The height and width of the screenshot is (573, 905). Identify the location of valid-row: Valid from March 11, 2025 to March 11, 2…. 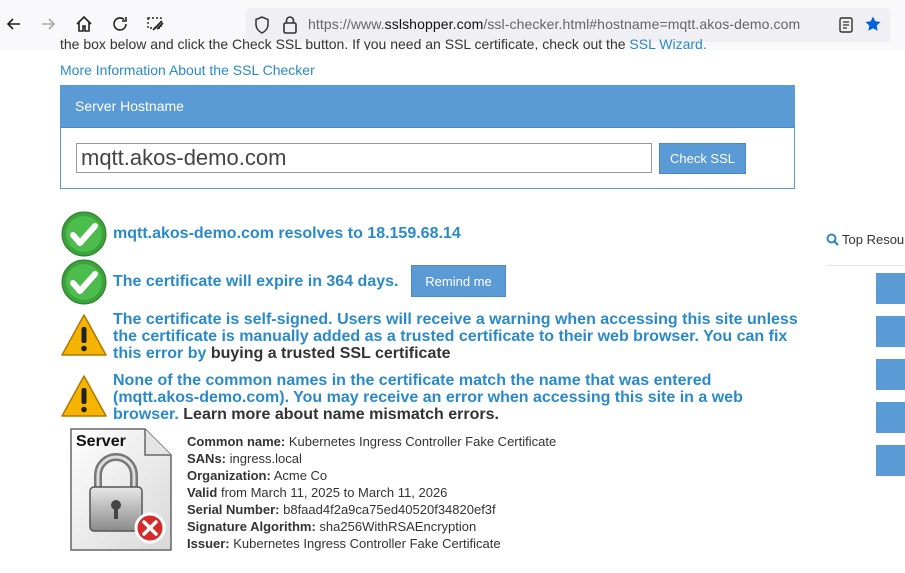
(317, 492).